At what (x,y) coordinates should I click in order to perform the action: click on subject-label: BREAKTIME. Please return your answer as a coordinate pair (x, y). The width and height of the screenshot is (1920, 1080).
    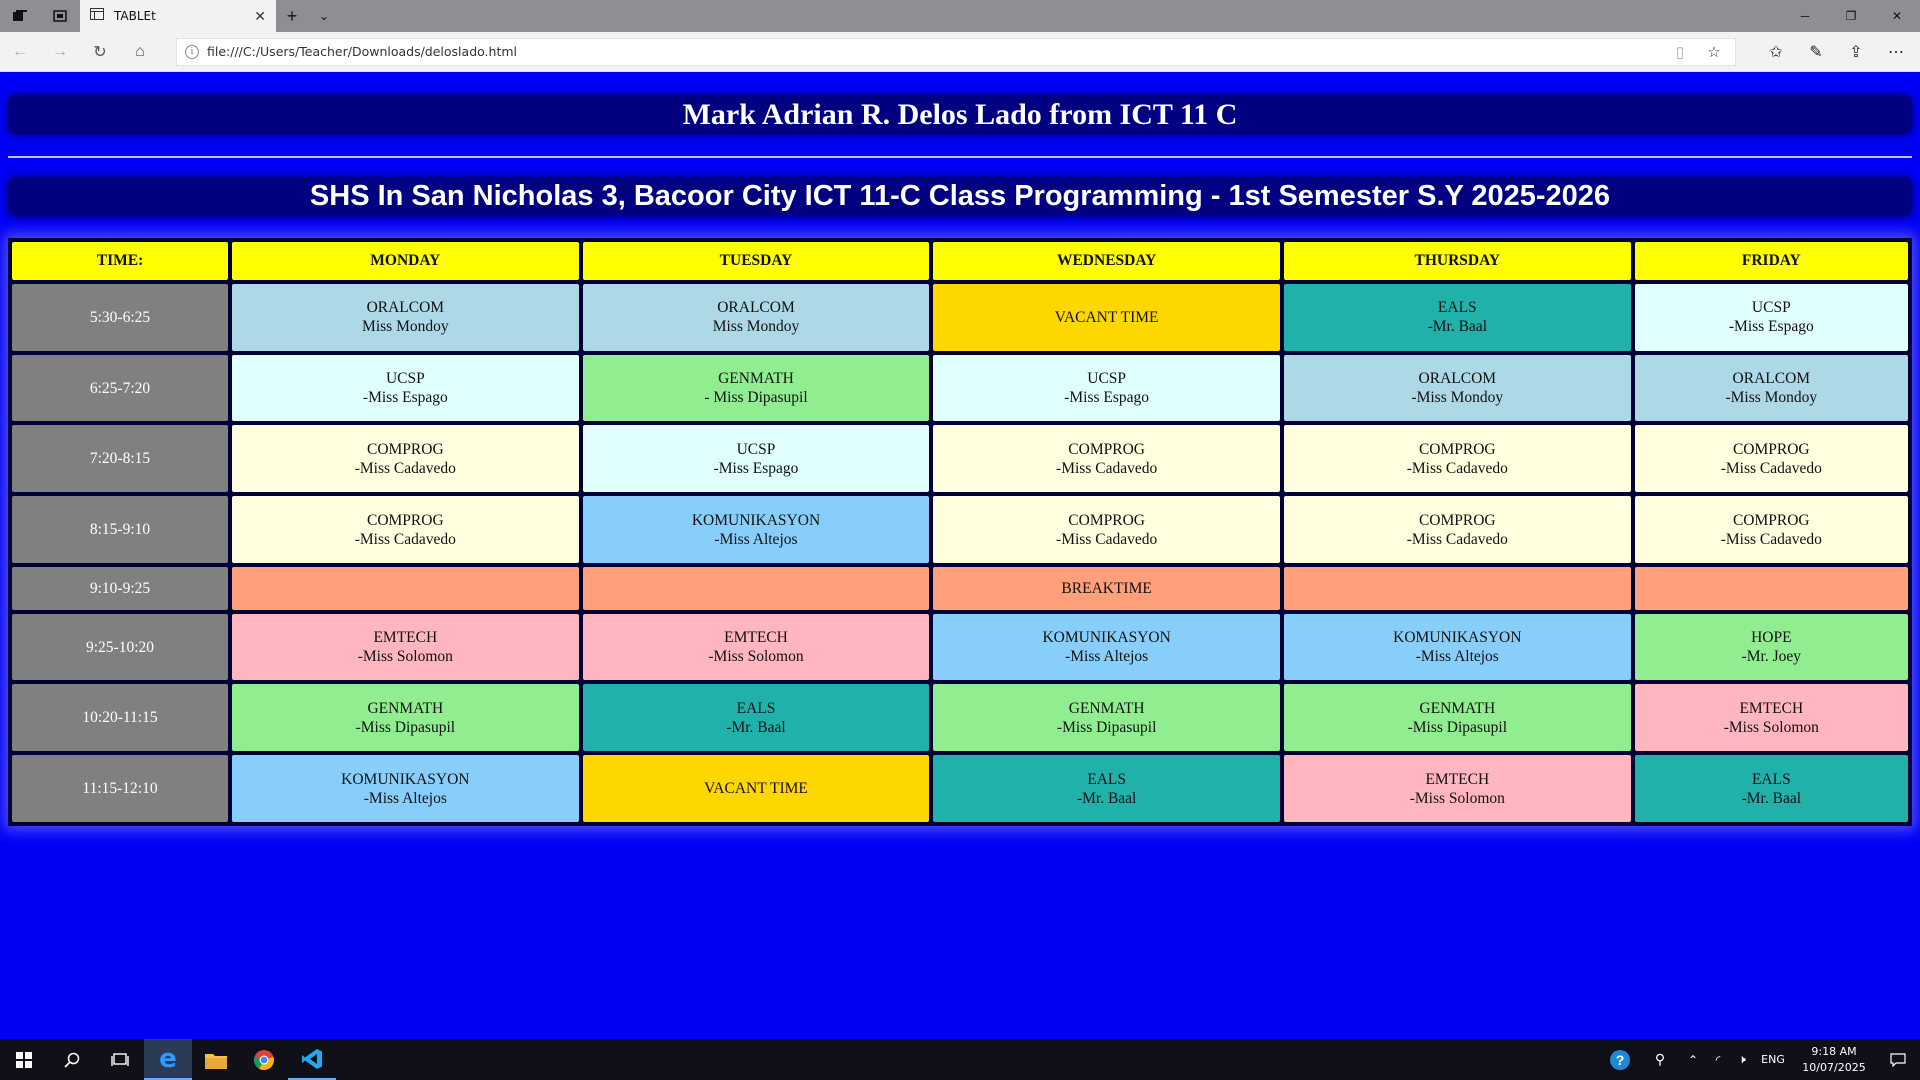
    Looking at the image, I should click on (1106, 588).